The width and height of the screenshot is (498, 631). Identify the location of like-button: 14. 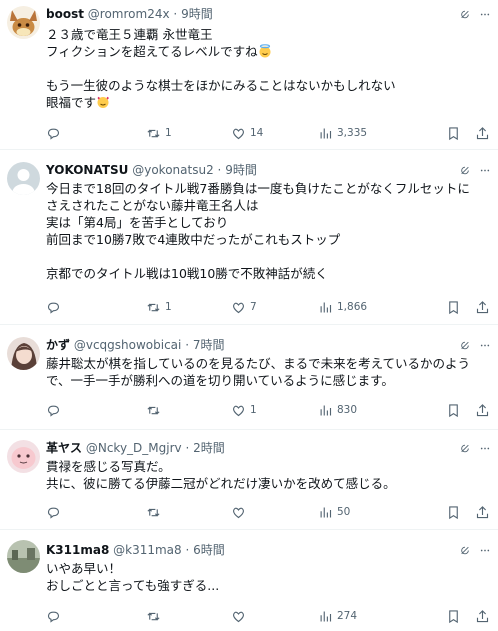
(273, 133).